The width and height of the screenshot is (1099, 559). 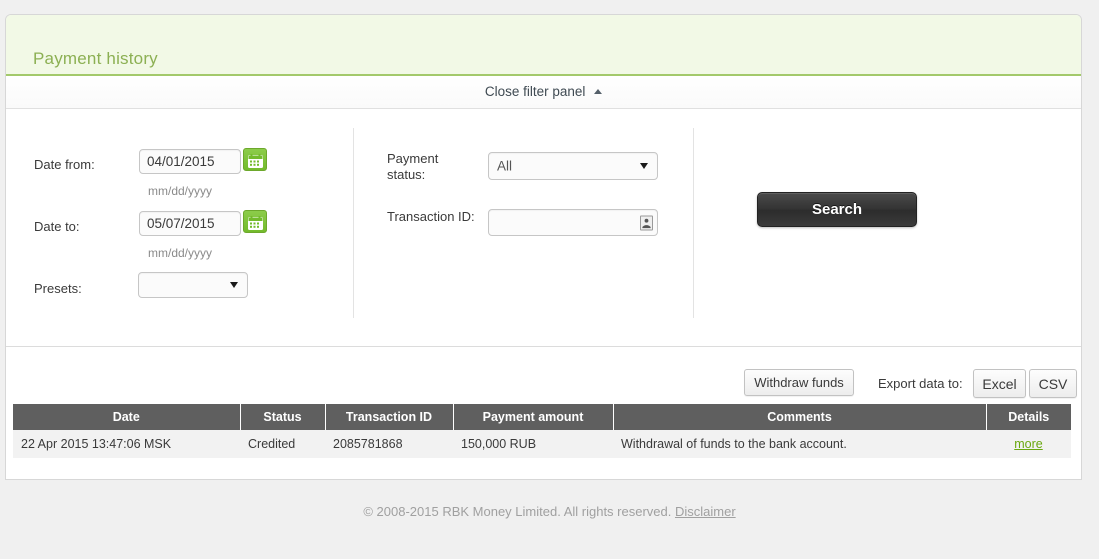 I want to click on payment-status-label: Payment status:, so click(x=413, y=166).